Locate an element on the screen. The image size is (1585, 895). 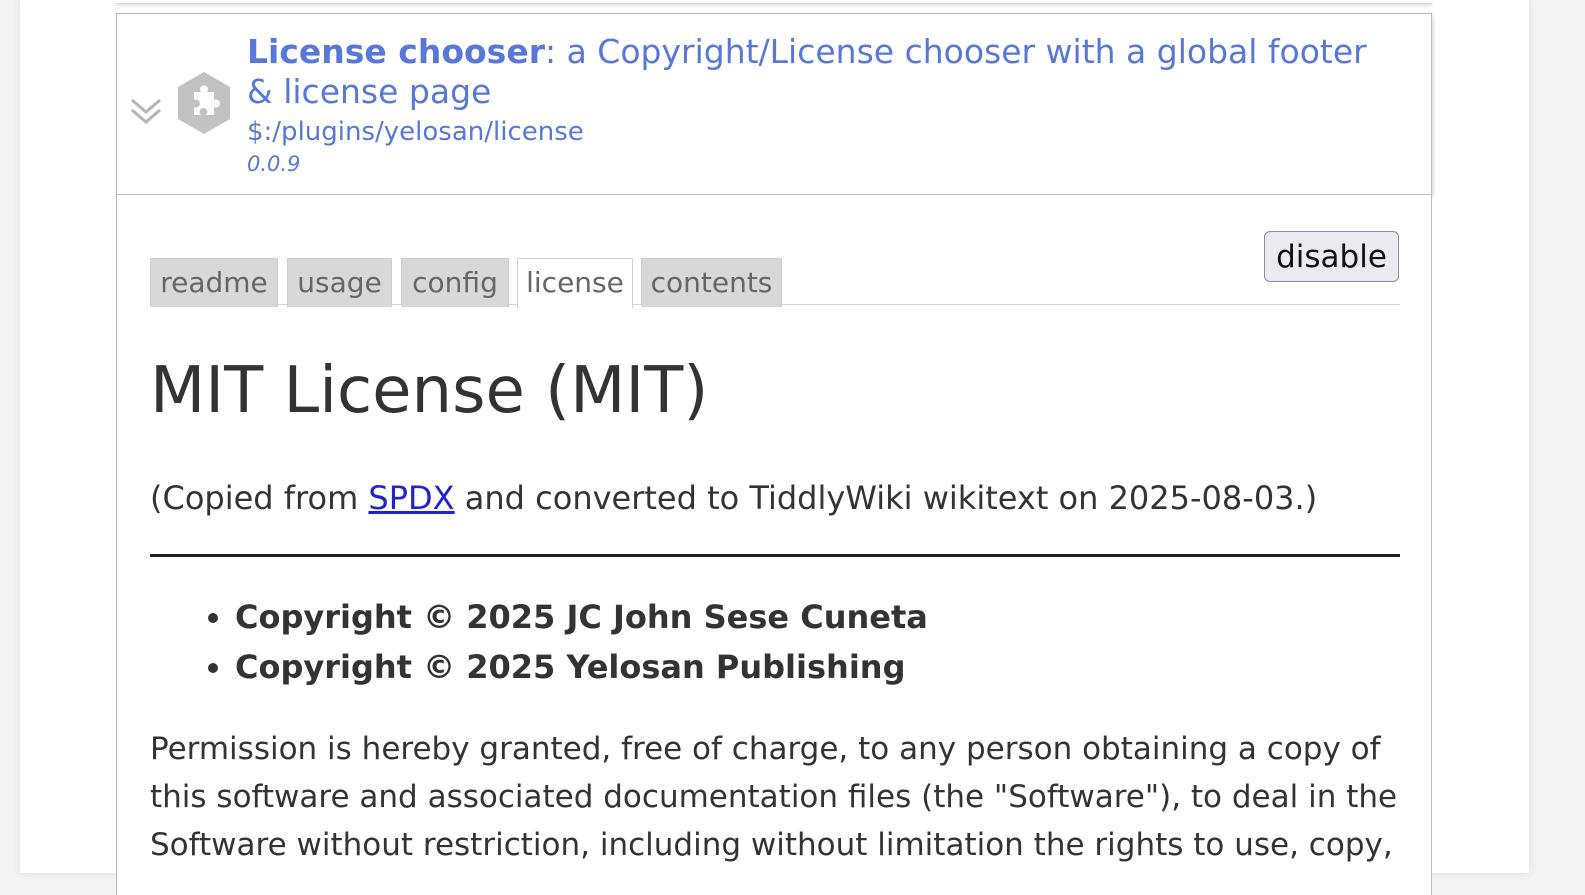
plugin-path: $:/plugins/yelosan/license is located at coordinates (415, 132).